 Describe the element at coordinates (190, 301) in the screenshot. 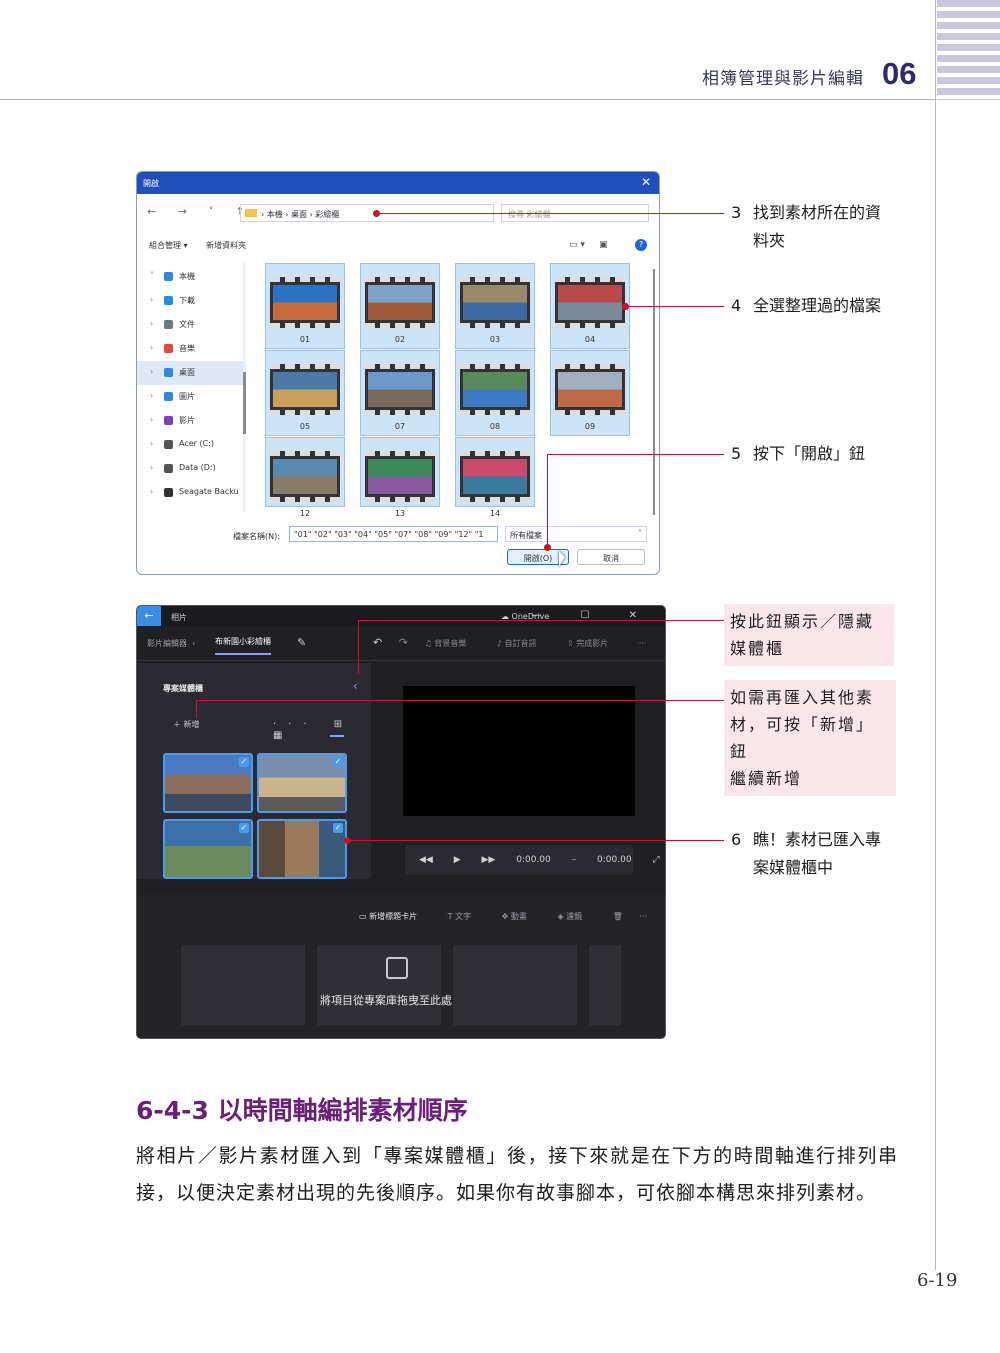

I see `tree-item: › 下載` at that location.